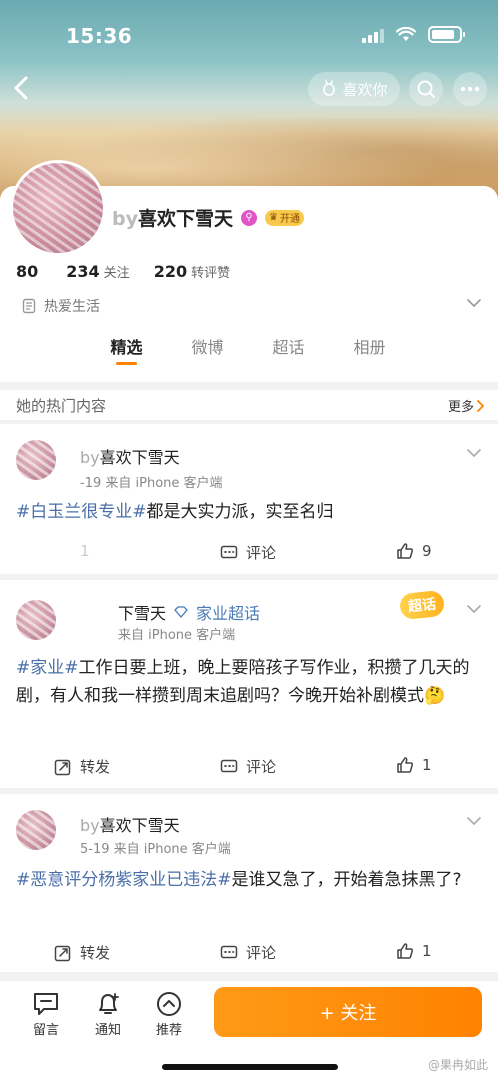  What do you see at coordinates (83, 271) in the screenshot?
I see `stat-following-value: 234` at bounding box center [83, 271].